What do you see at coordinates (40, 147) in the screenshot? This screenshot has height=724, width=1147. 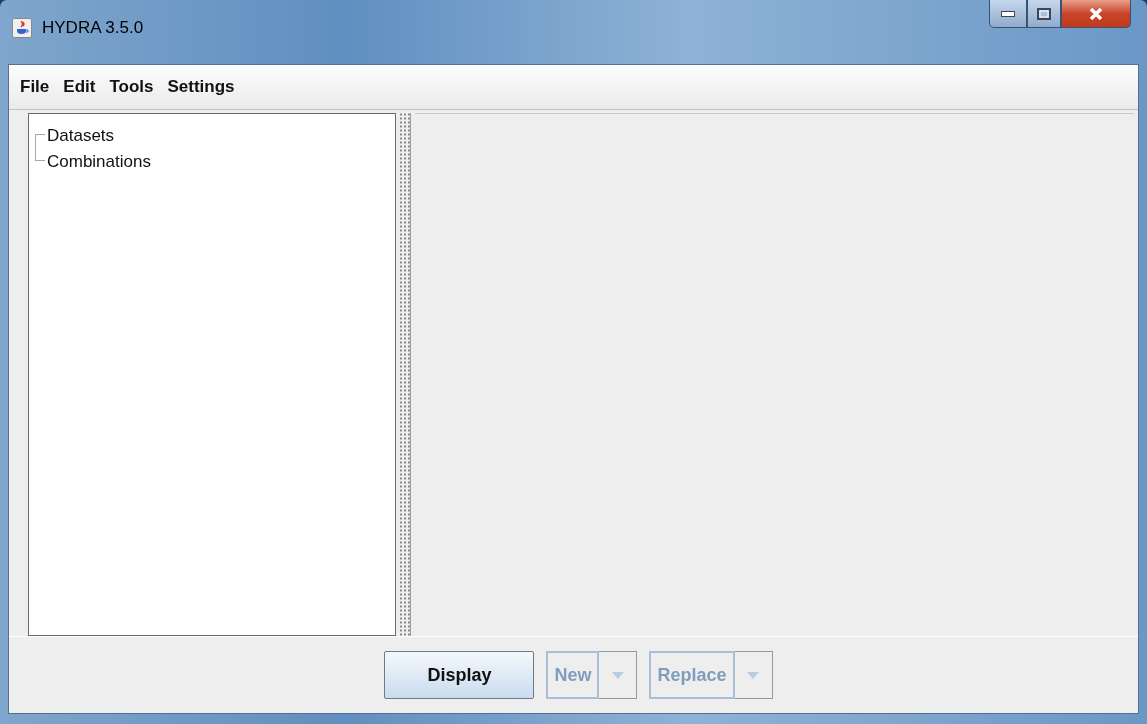 I see `tree-lines-drawing` at bounding box center [40, 147].